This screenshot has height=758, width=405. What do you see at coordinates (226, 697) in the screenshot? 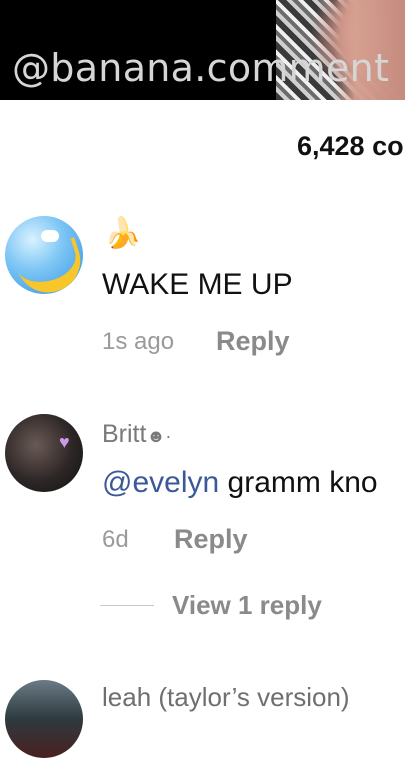
I see `comment-author: leah (taylor’s version)` at bounding box center [226, 697].